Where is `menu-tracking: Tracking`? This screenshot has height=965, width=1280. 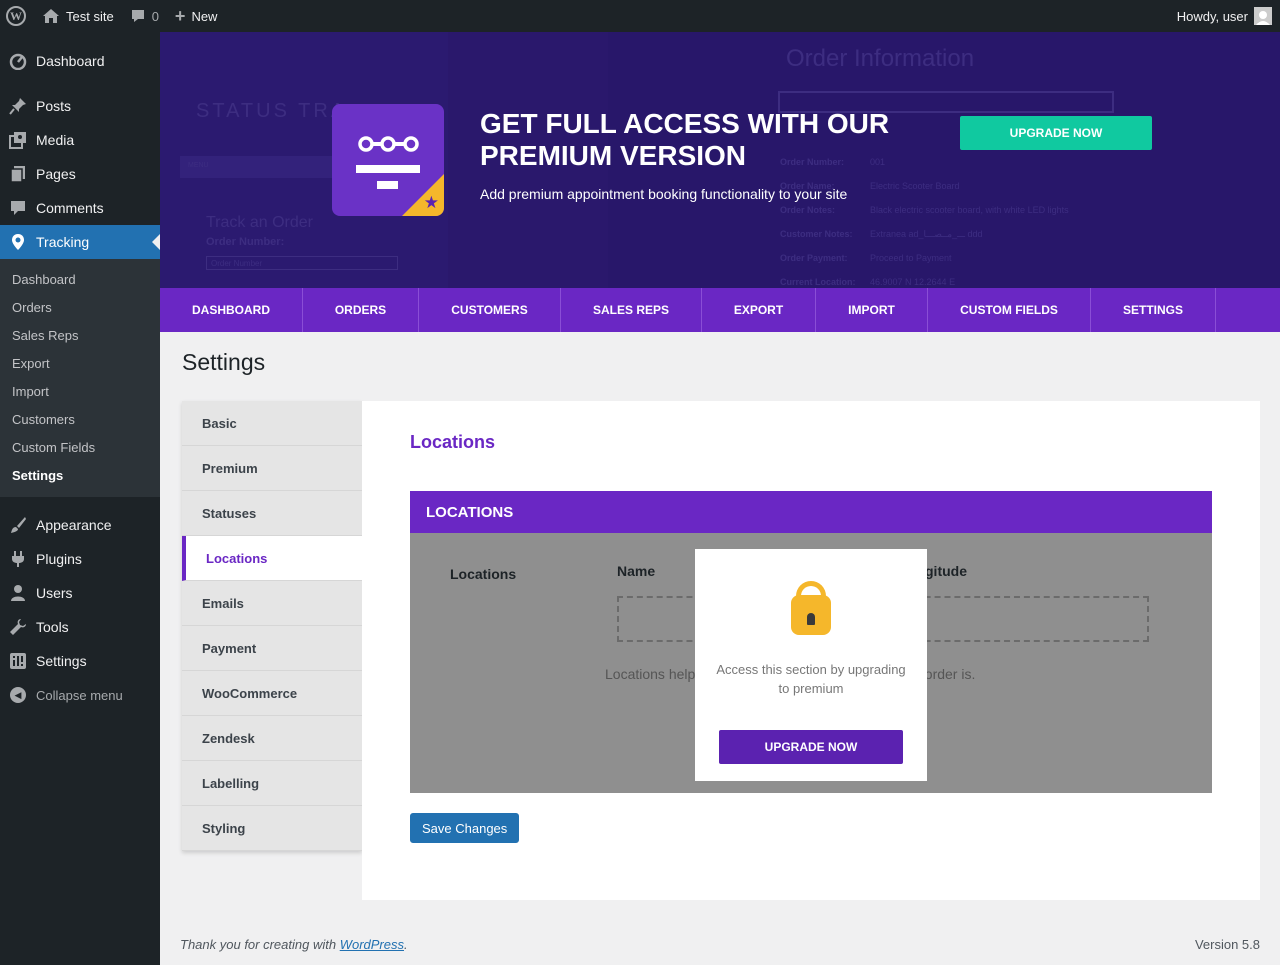
menu-tracking: Tracking is located at coordinates (80, 242).